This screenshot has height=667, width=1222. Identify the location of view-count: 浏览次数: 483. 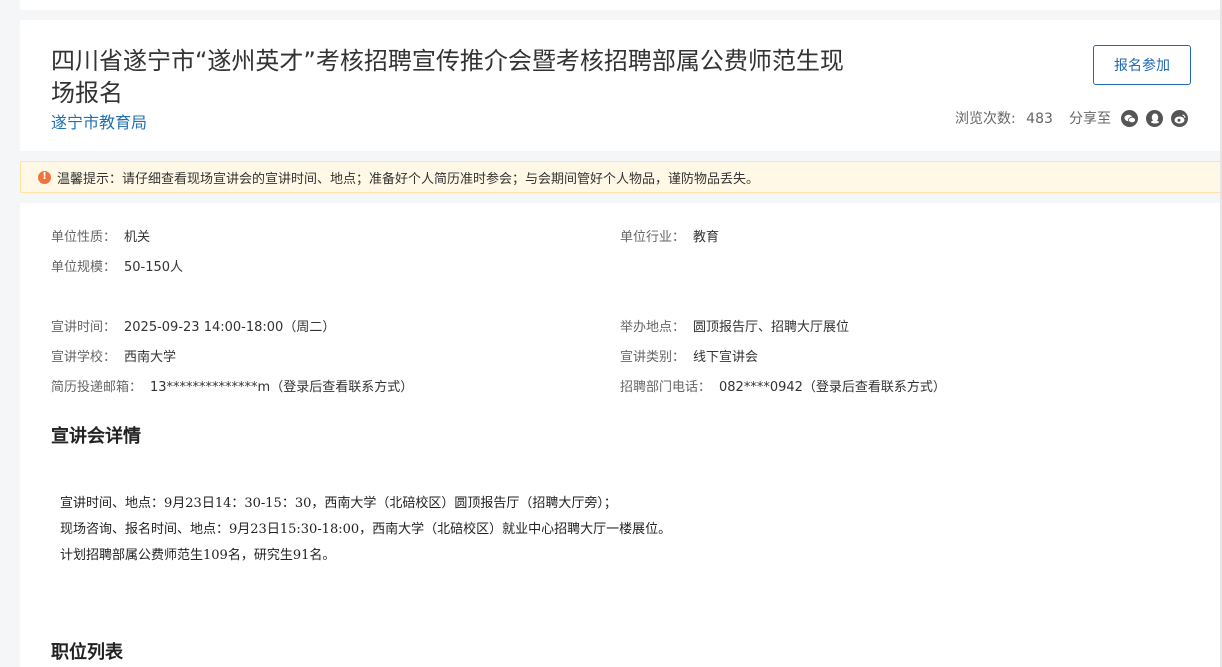
(1004, 119).